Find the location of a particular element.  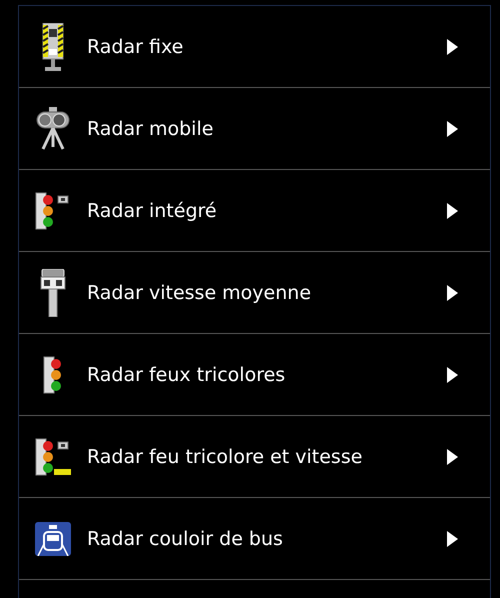

item-label: Radar couloir de bus is located at coordinates (185, 539).